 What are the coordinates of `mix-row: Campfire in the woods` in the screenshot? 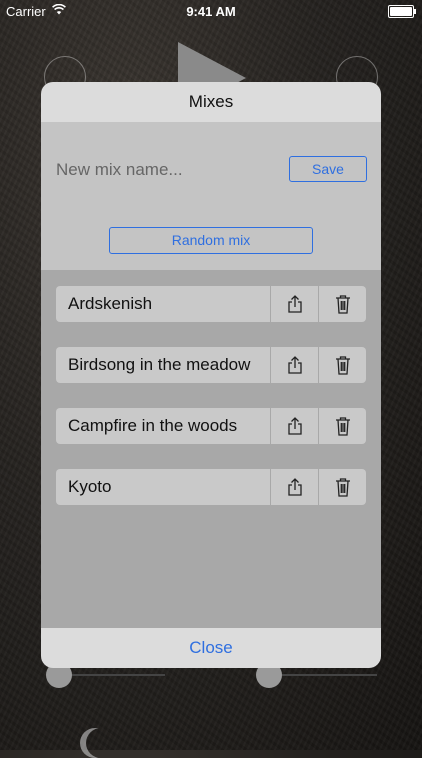 It's located at (211, 426).